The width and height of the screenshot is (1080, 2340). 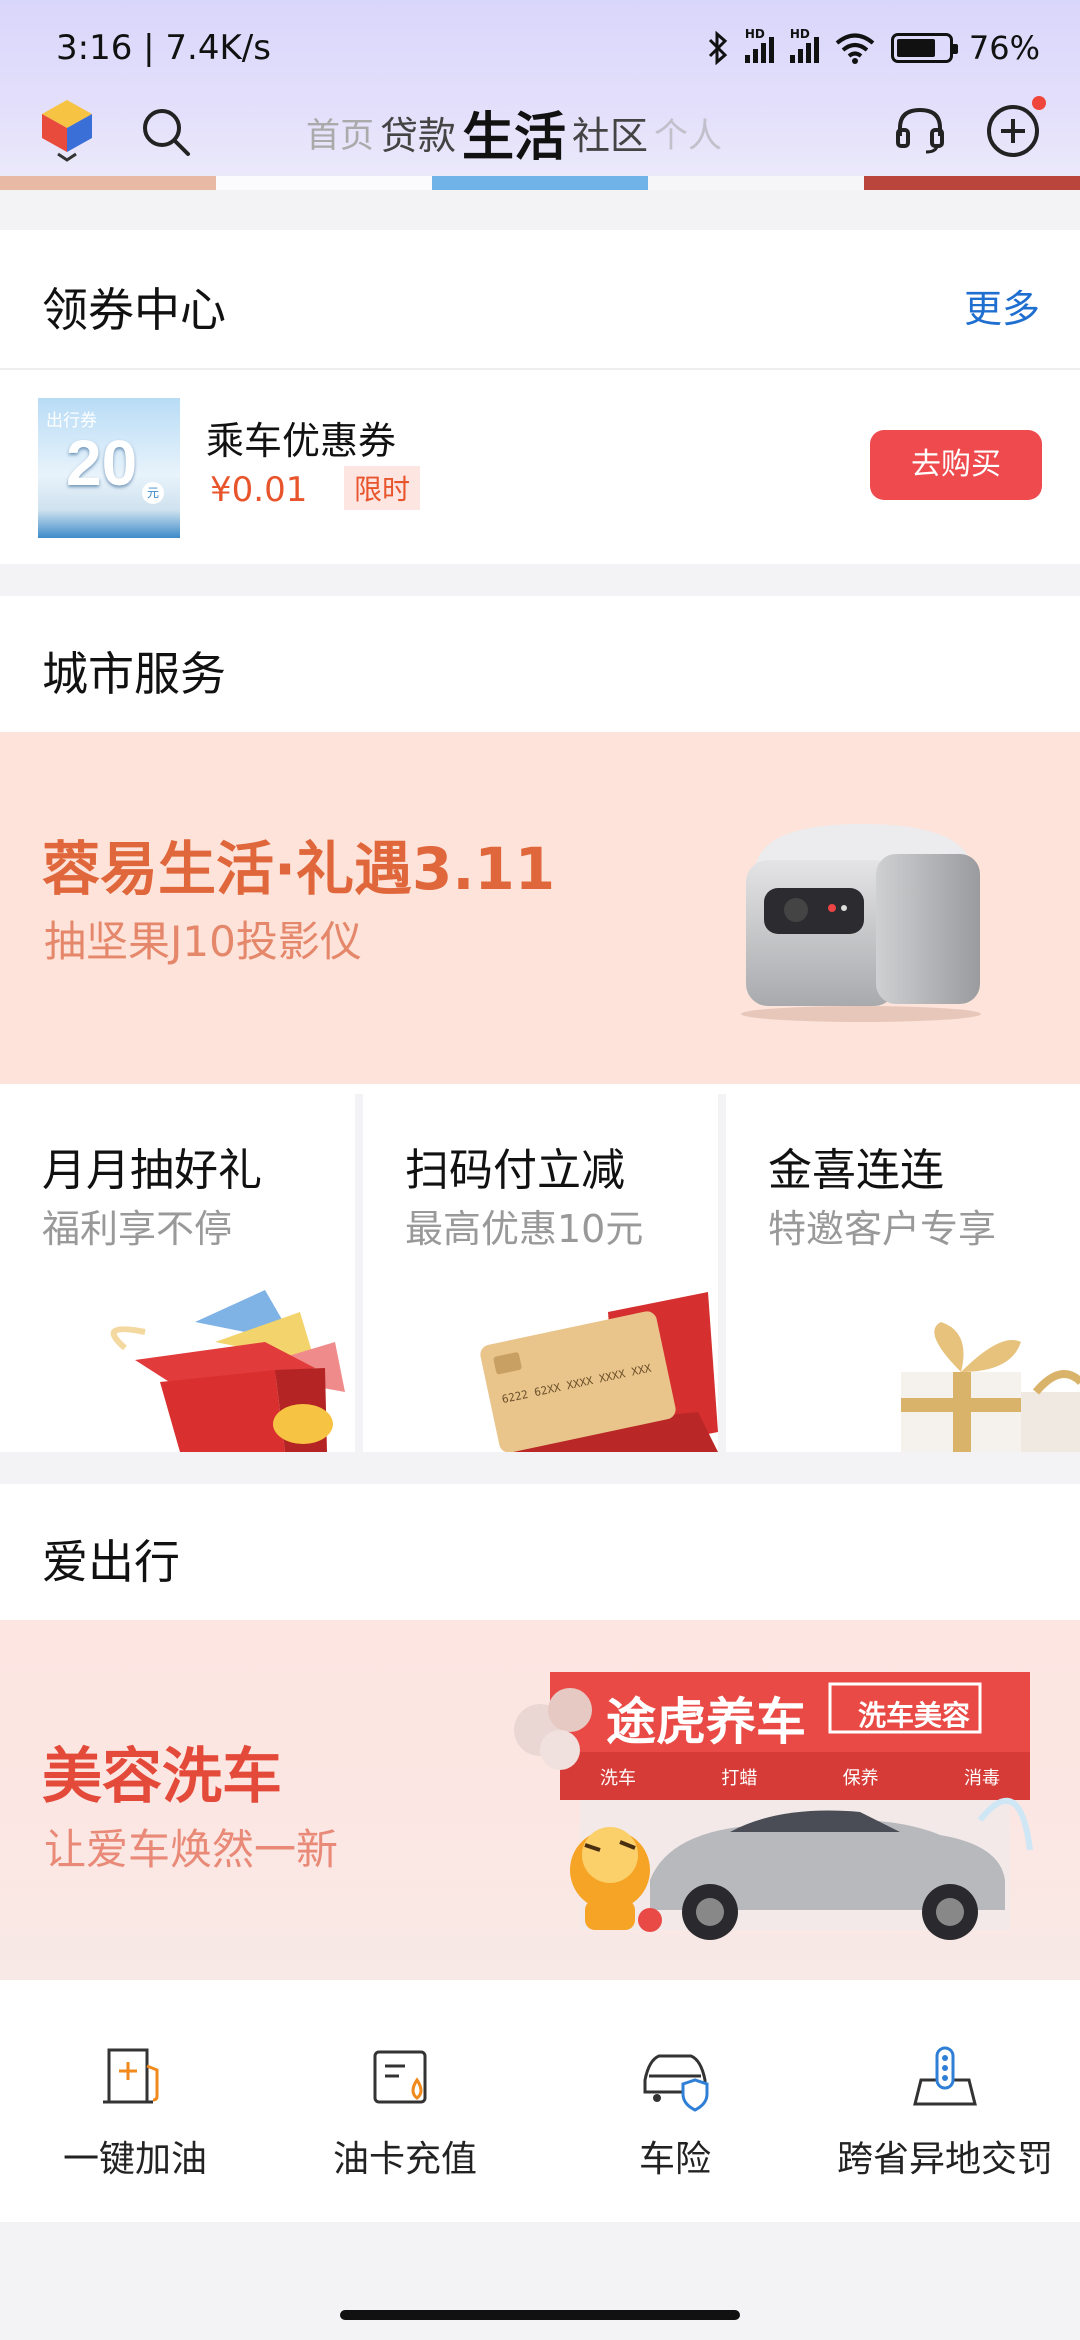 What do you see at coordinates (540, 183) in the screenshot?
I see `header-image-strip` at bounding box center [540, 183].